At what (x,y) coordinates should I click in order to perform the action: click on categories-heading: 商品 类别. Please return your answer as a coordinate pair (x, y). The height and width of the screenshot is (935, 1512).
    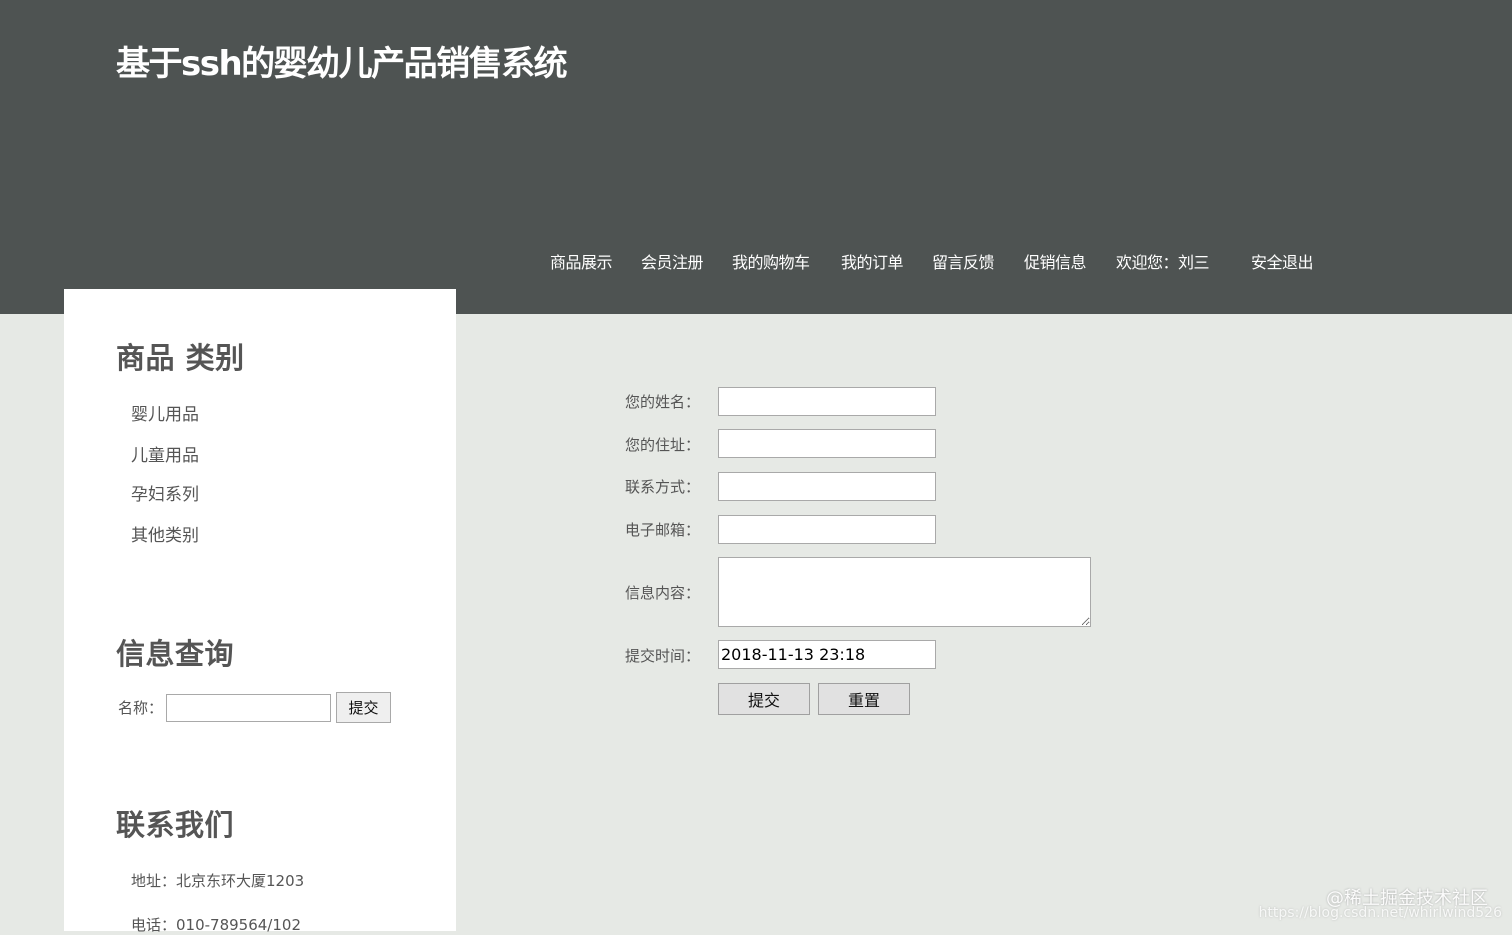
    Looking at the image, I should click on (180, 358).